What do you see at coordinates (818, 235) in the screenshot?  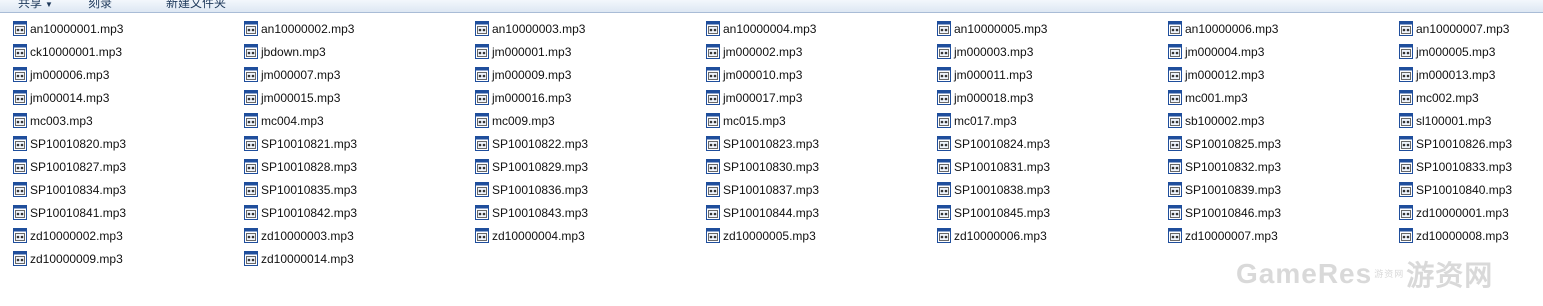 I see `file-item: zd10000005.mp3` at bounding box center [818, 235].